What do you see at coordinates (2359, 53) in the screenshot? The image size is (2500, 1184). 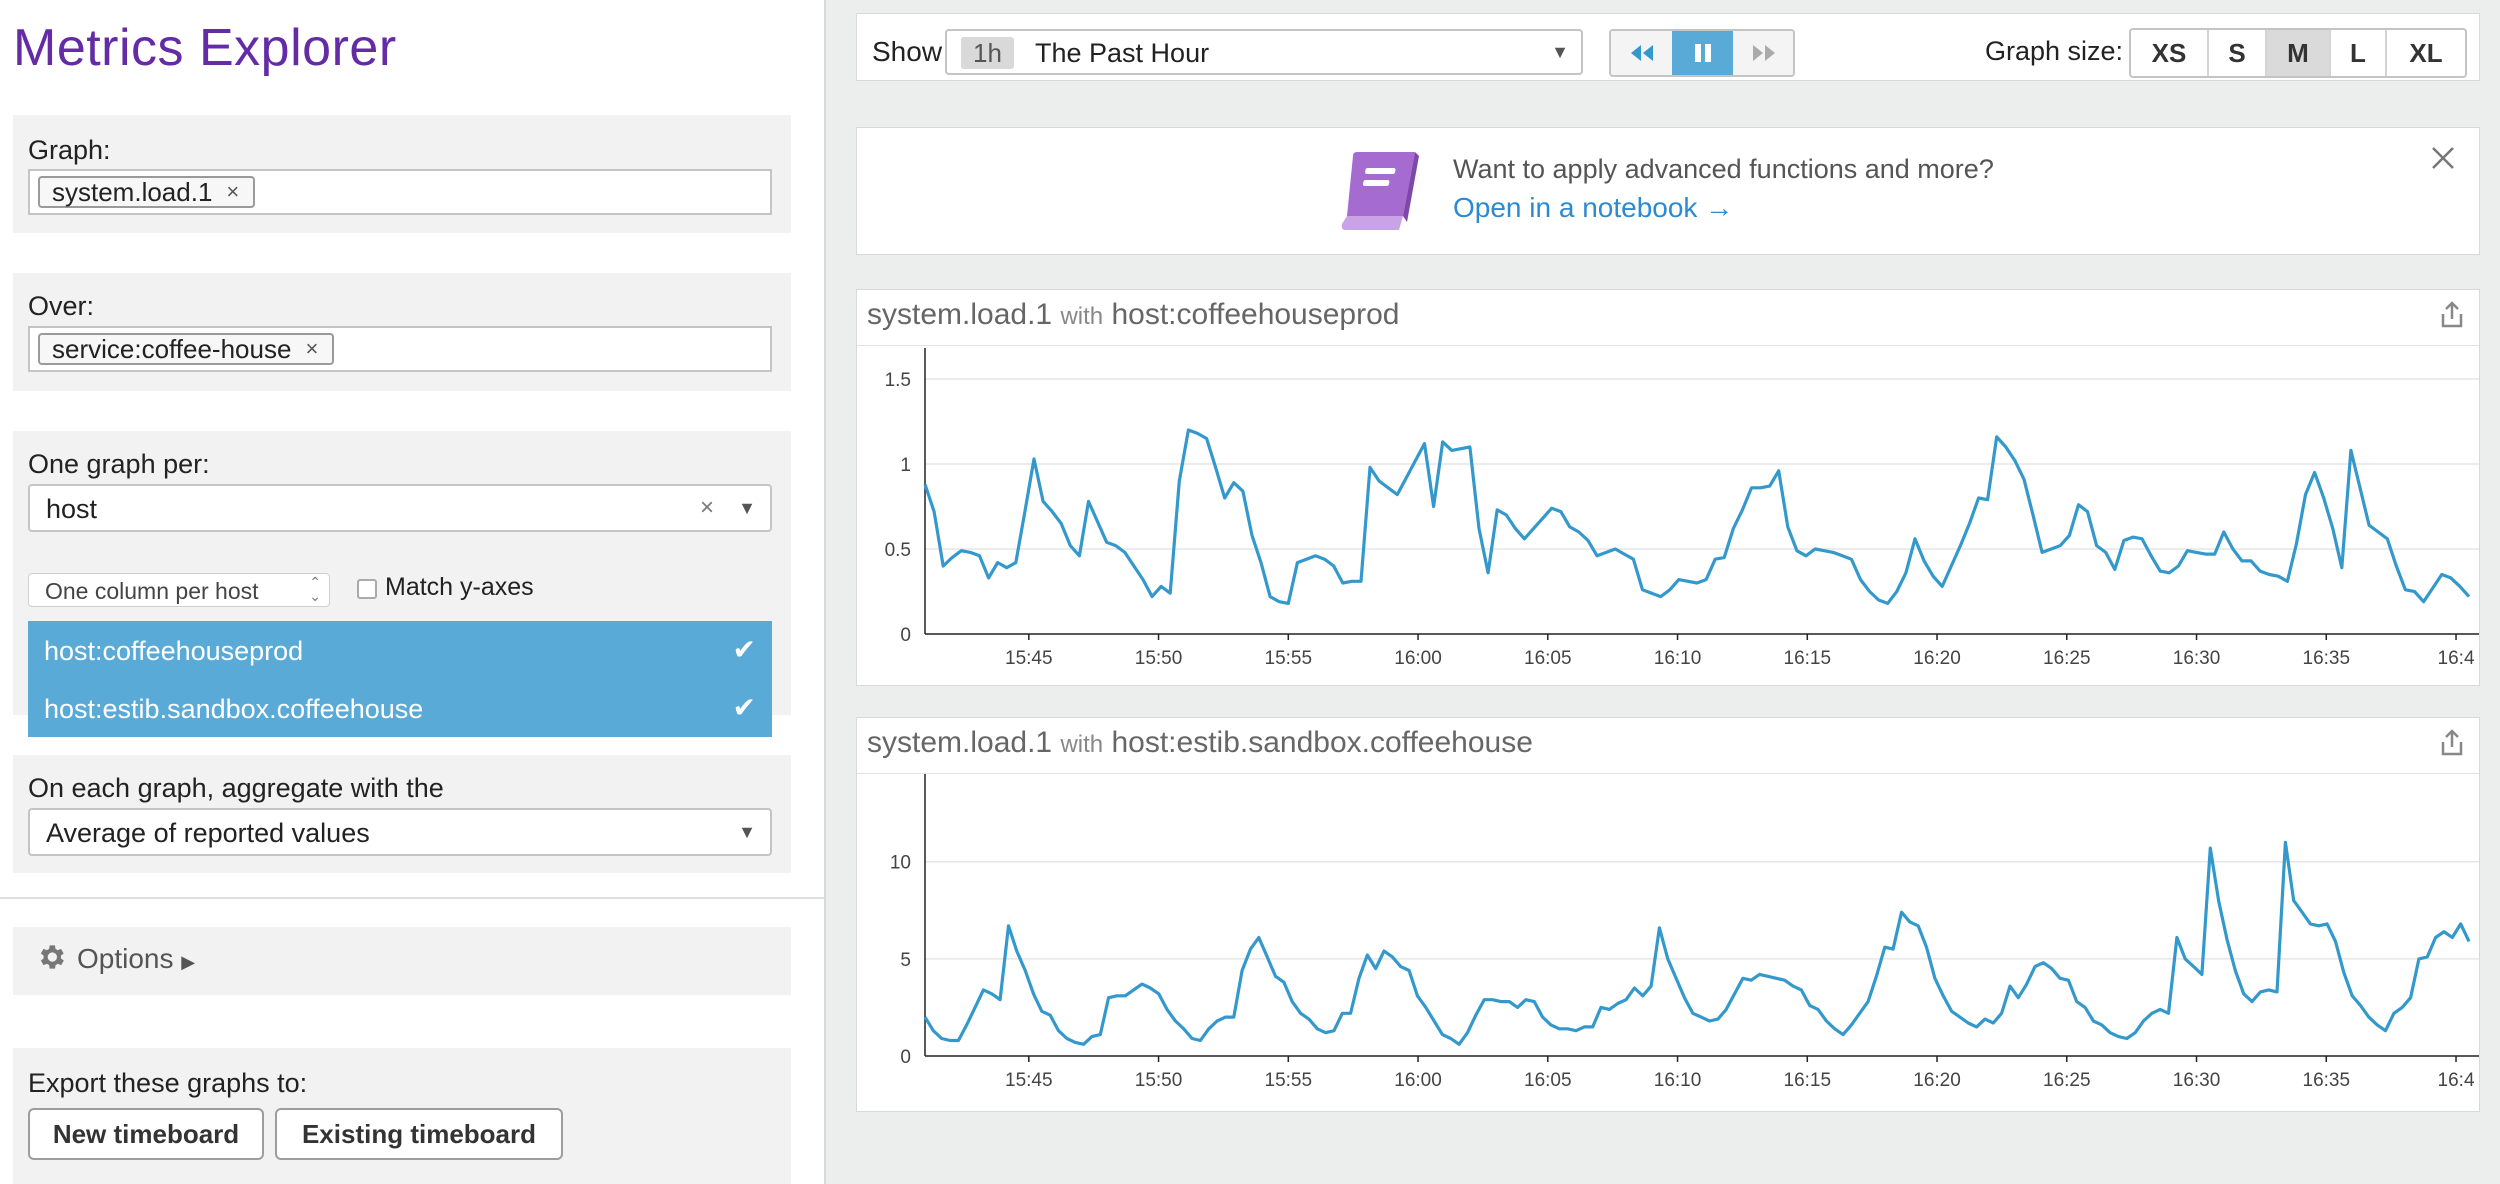 I see `size-l-button: L` at bounding box center [2359, 53].